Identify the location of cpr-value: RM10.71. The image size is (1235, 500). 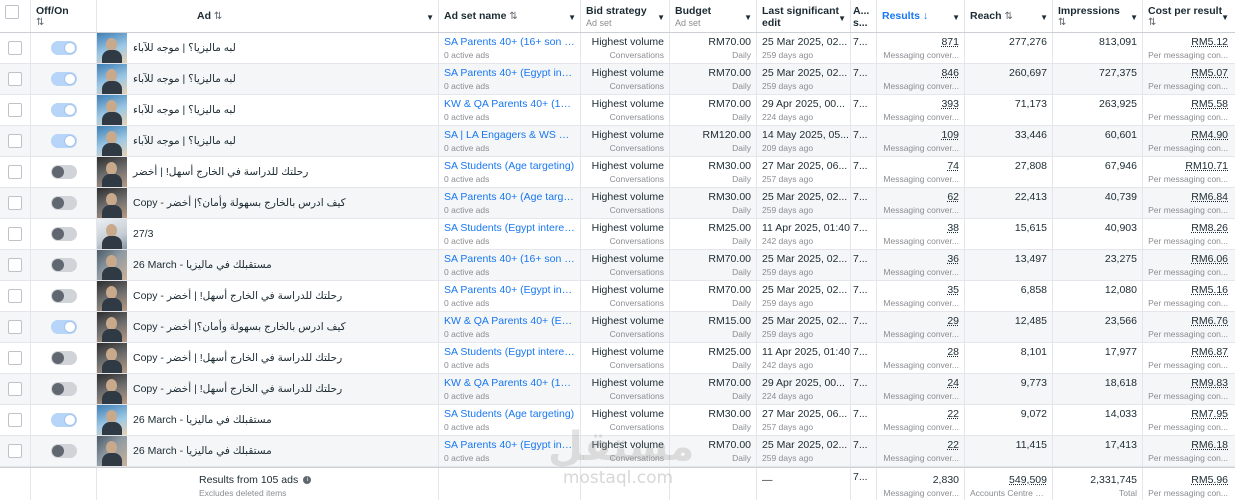
(1188, 166).